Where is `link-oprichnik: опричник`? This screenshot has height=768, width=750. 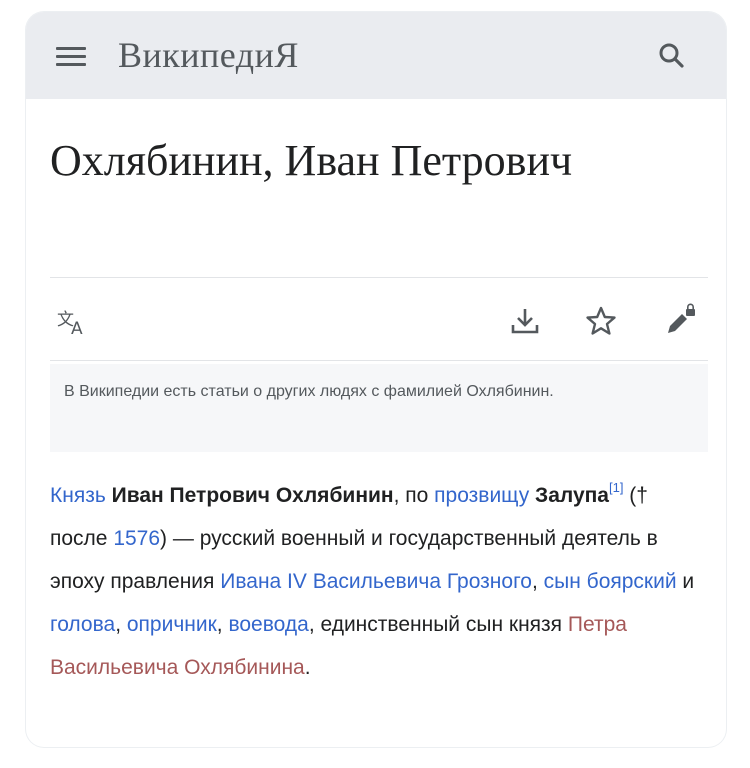
link-oprichnik: опричник is located at coordinates (172, 624).